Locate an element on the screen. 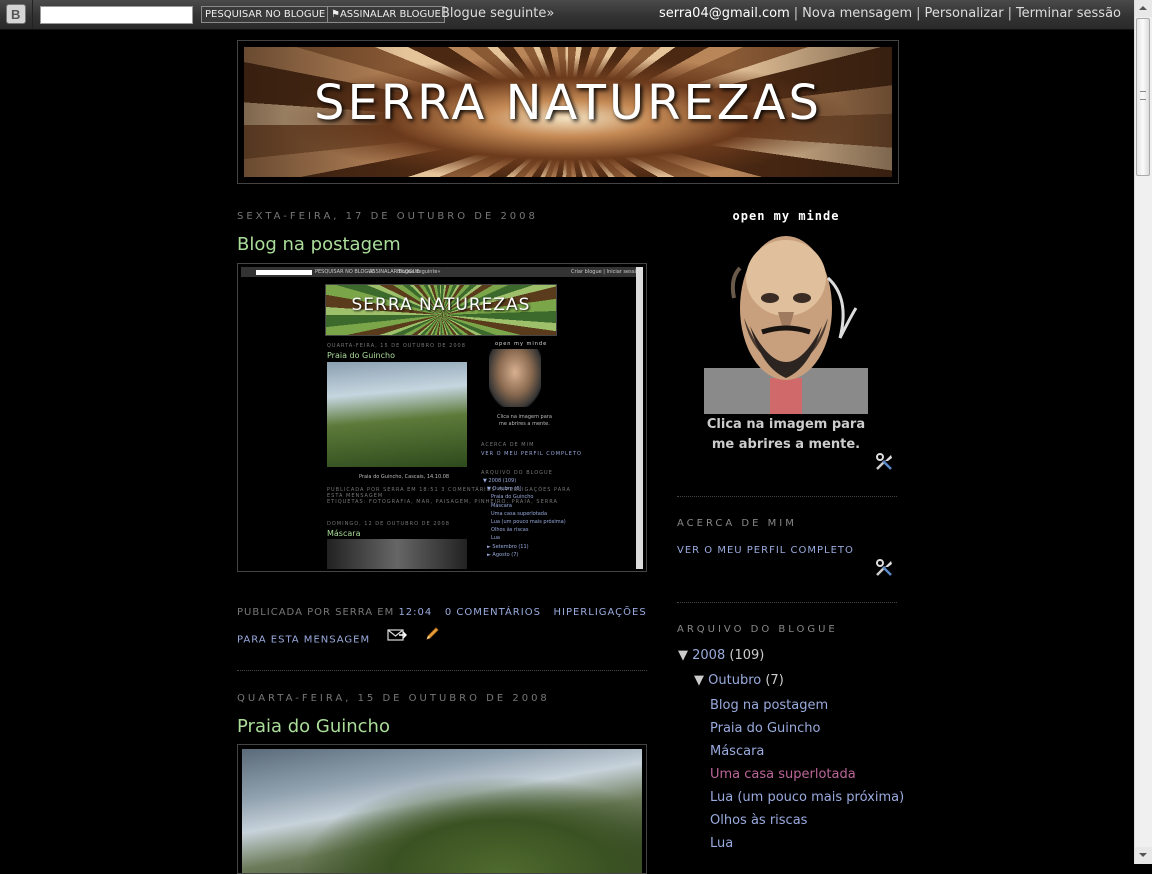 This screenshot has width=1152, height=874. mini-profile-image is located at coordinates (515, 378).